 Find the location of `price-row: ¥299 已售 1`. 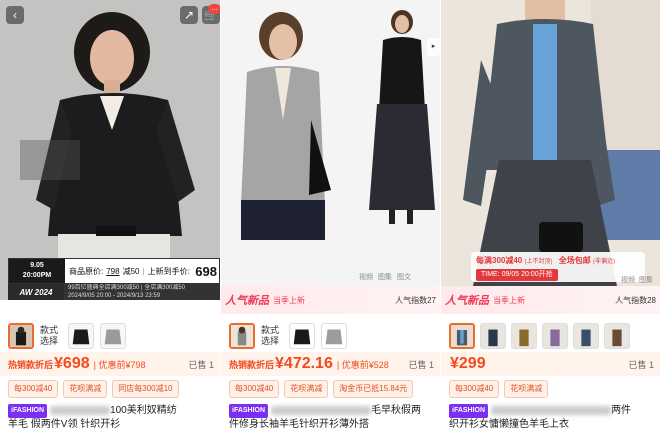

price-row: ¥299 已售 1 is located at coordinates (550, 364).